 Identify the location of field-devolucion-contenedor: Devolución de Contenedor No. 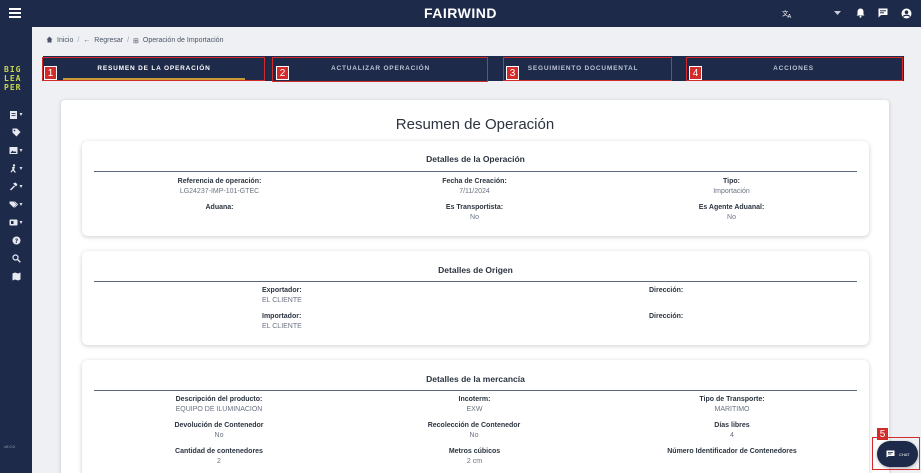
(219, 430).